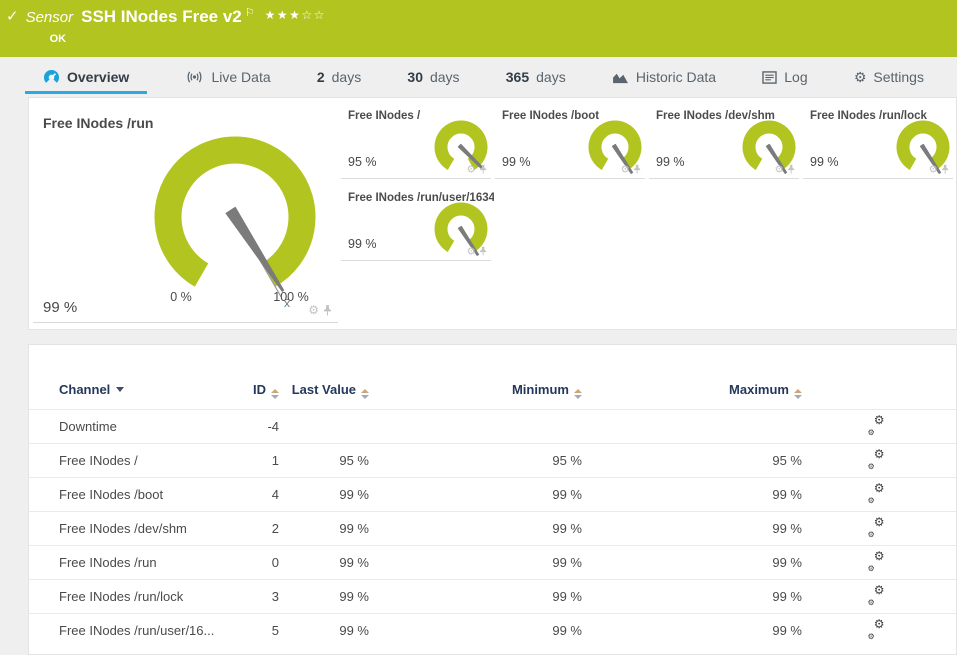  Describe the element at coordinates (129, 596) in the screenshot. I see `cell-ch: Free INodes /run/lock` at that location.